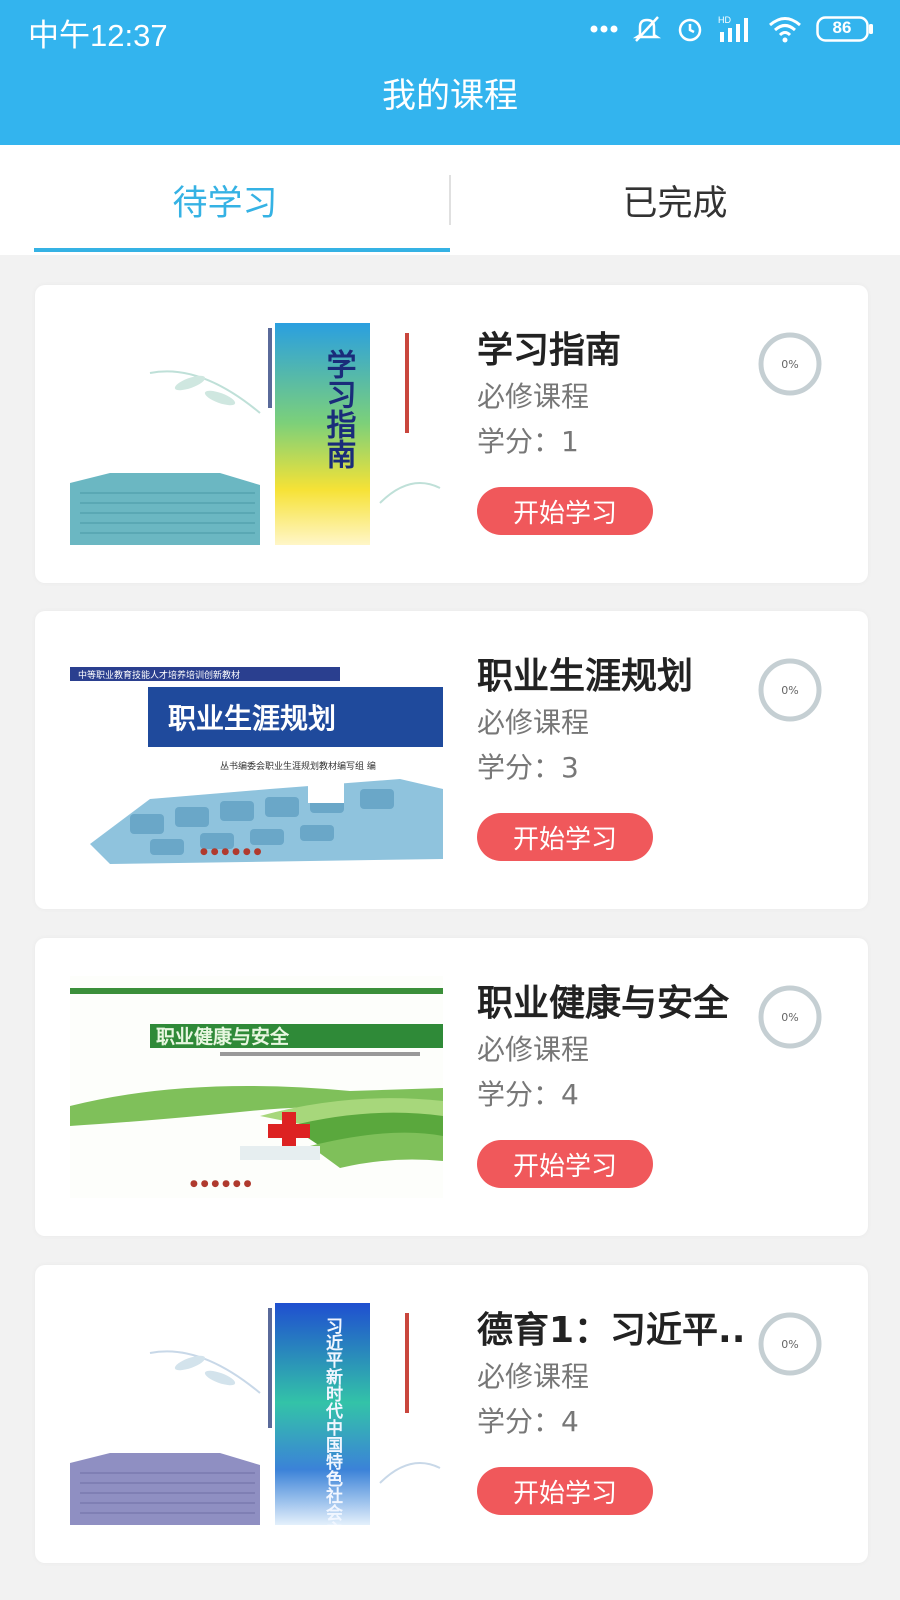  I want to click on course-title: 学习指南, so click(612, 347).